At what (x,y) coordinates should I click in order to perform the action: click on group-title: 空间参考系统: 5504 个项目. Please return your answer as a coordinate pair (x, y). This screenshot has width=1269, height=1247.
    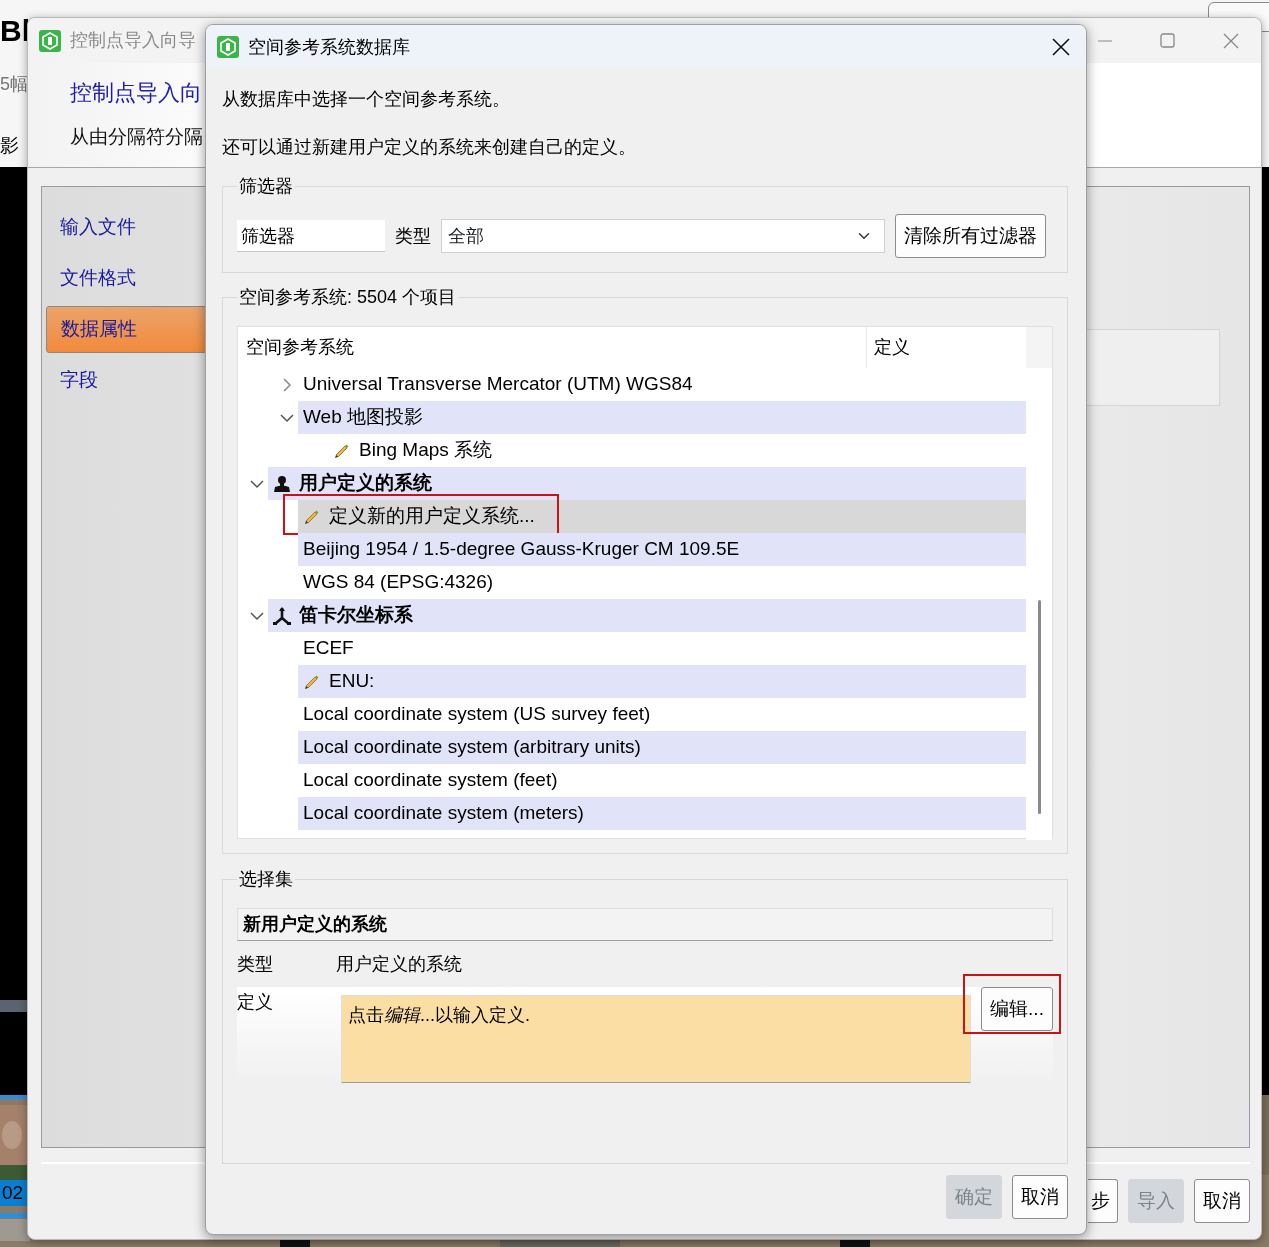
    Looking at the image, I should click on (348, 297).